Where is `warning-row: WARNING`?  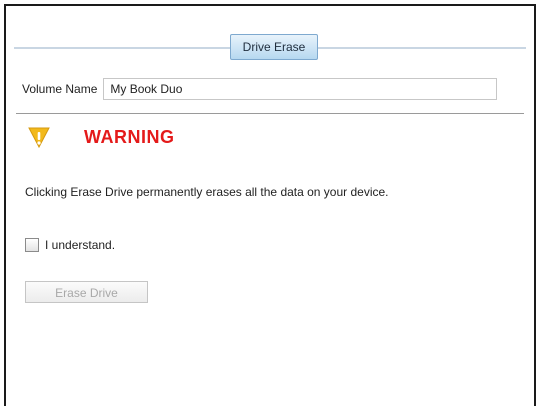
warning-row: WARNING is located at coordinates (100, 137).